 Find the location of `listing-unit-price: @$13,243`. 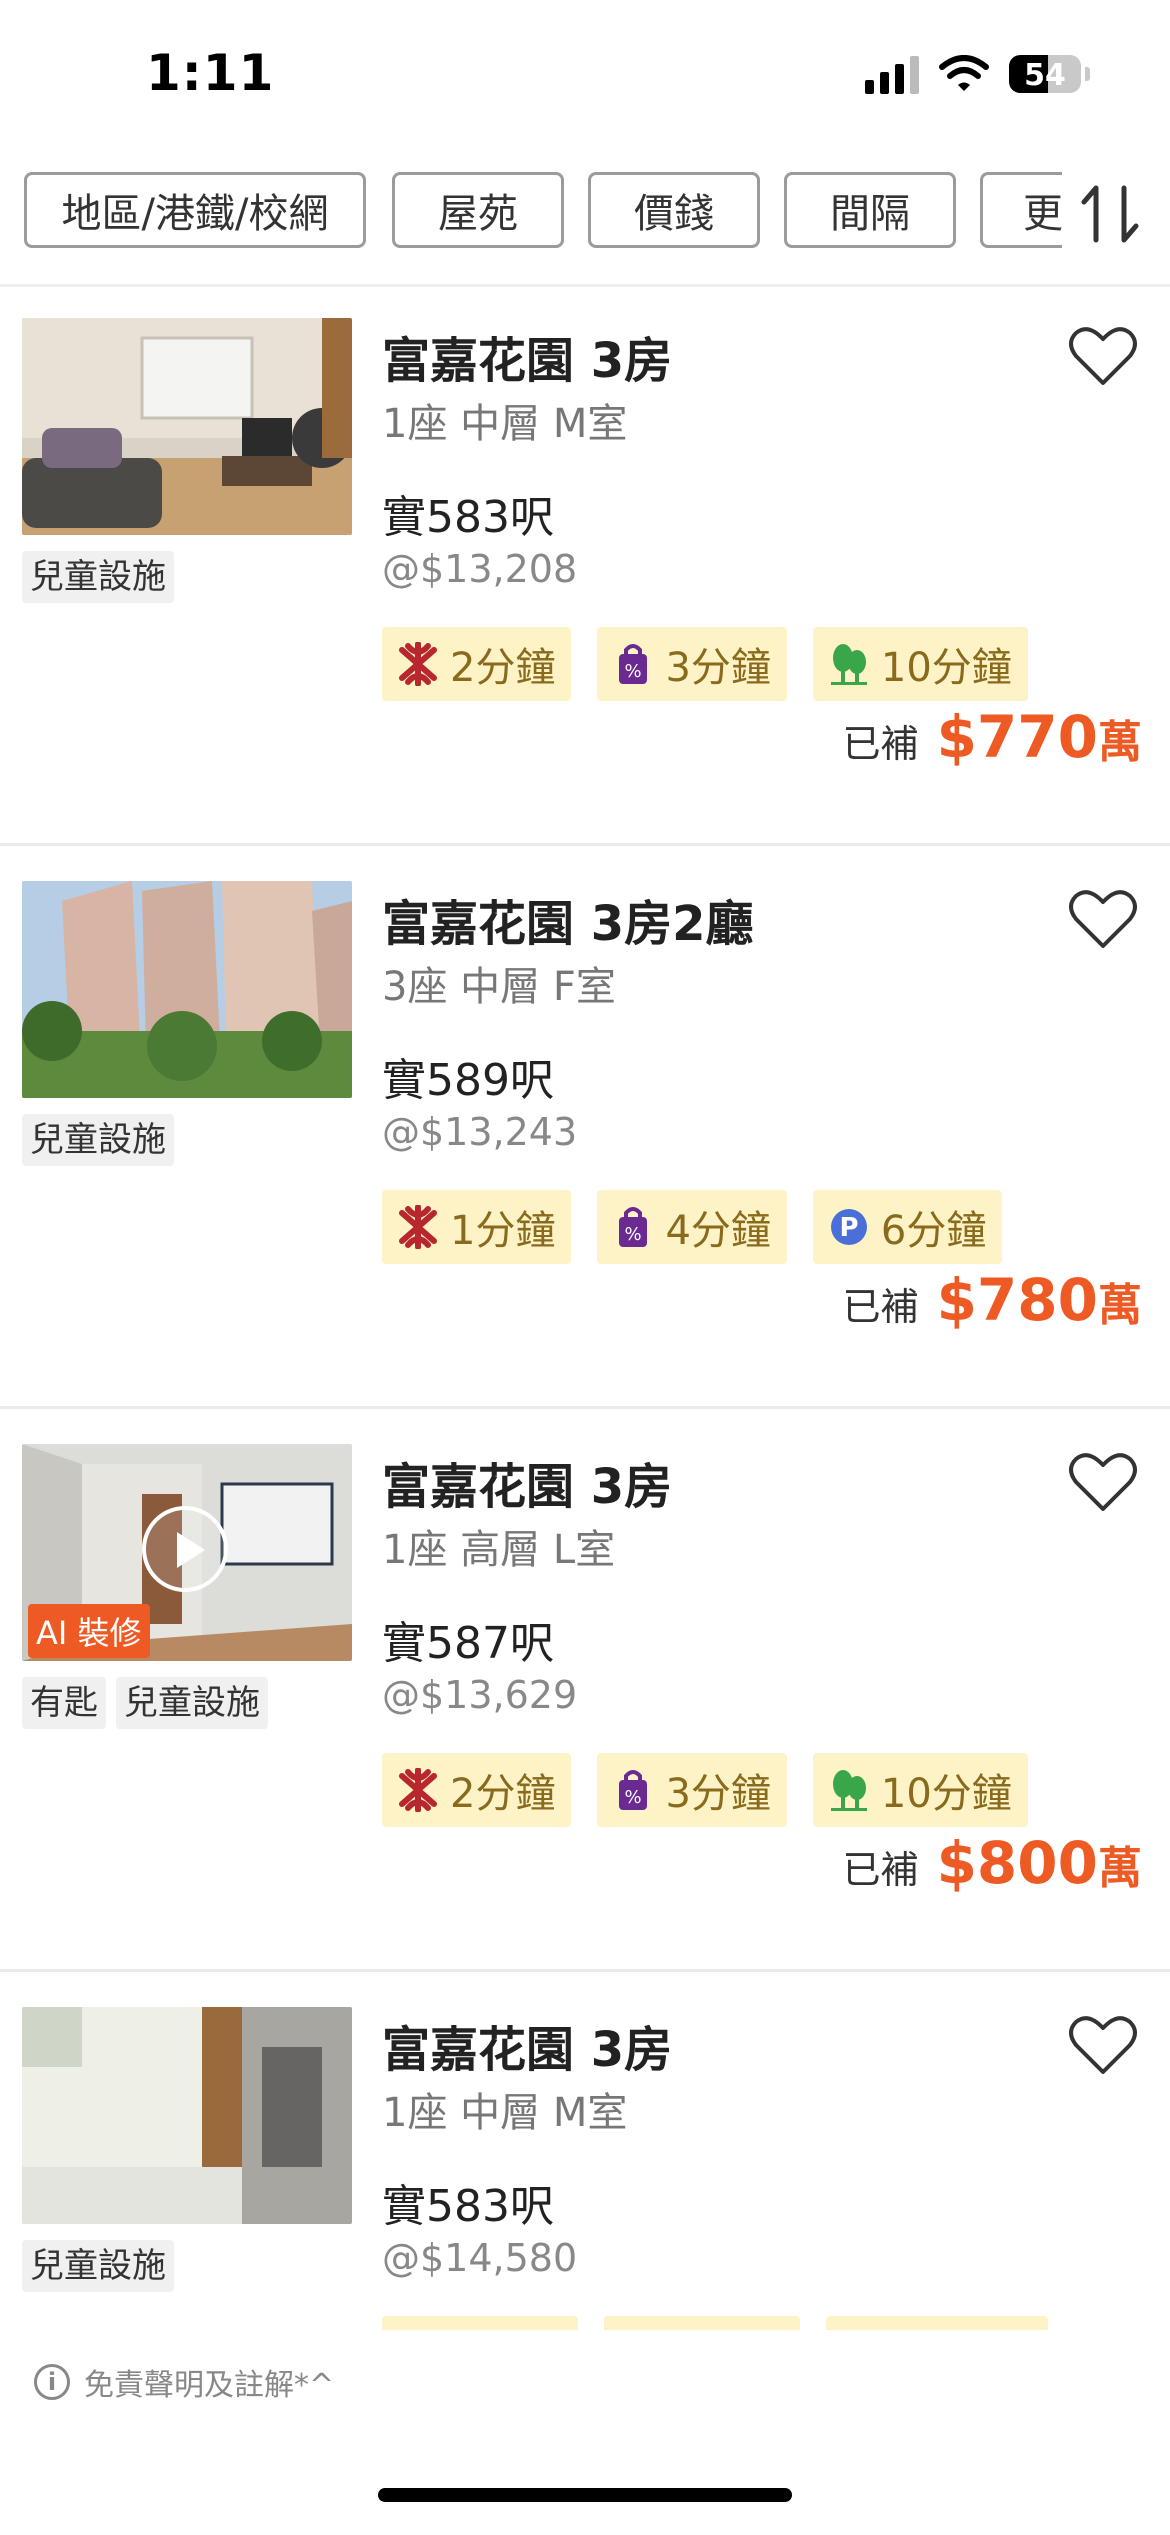

listing-unit-price: @$13,243 is located at coordinates (480, 1132).